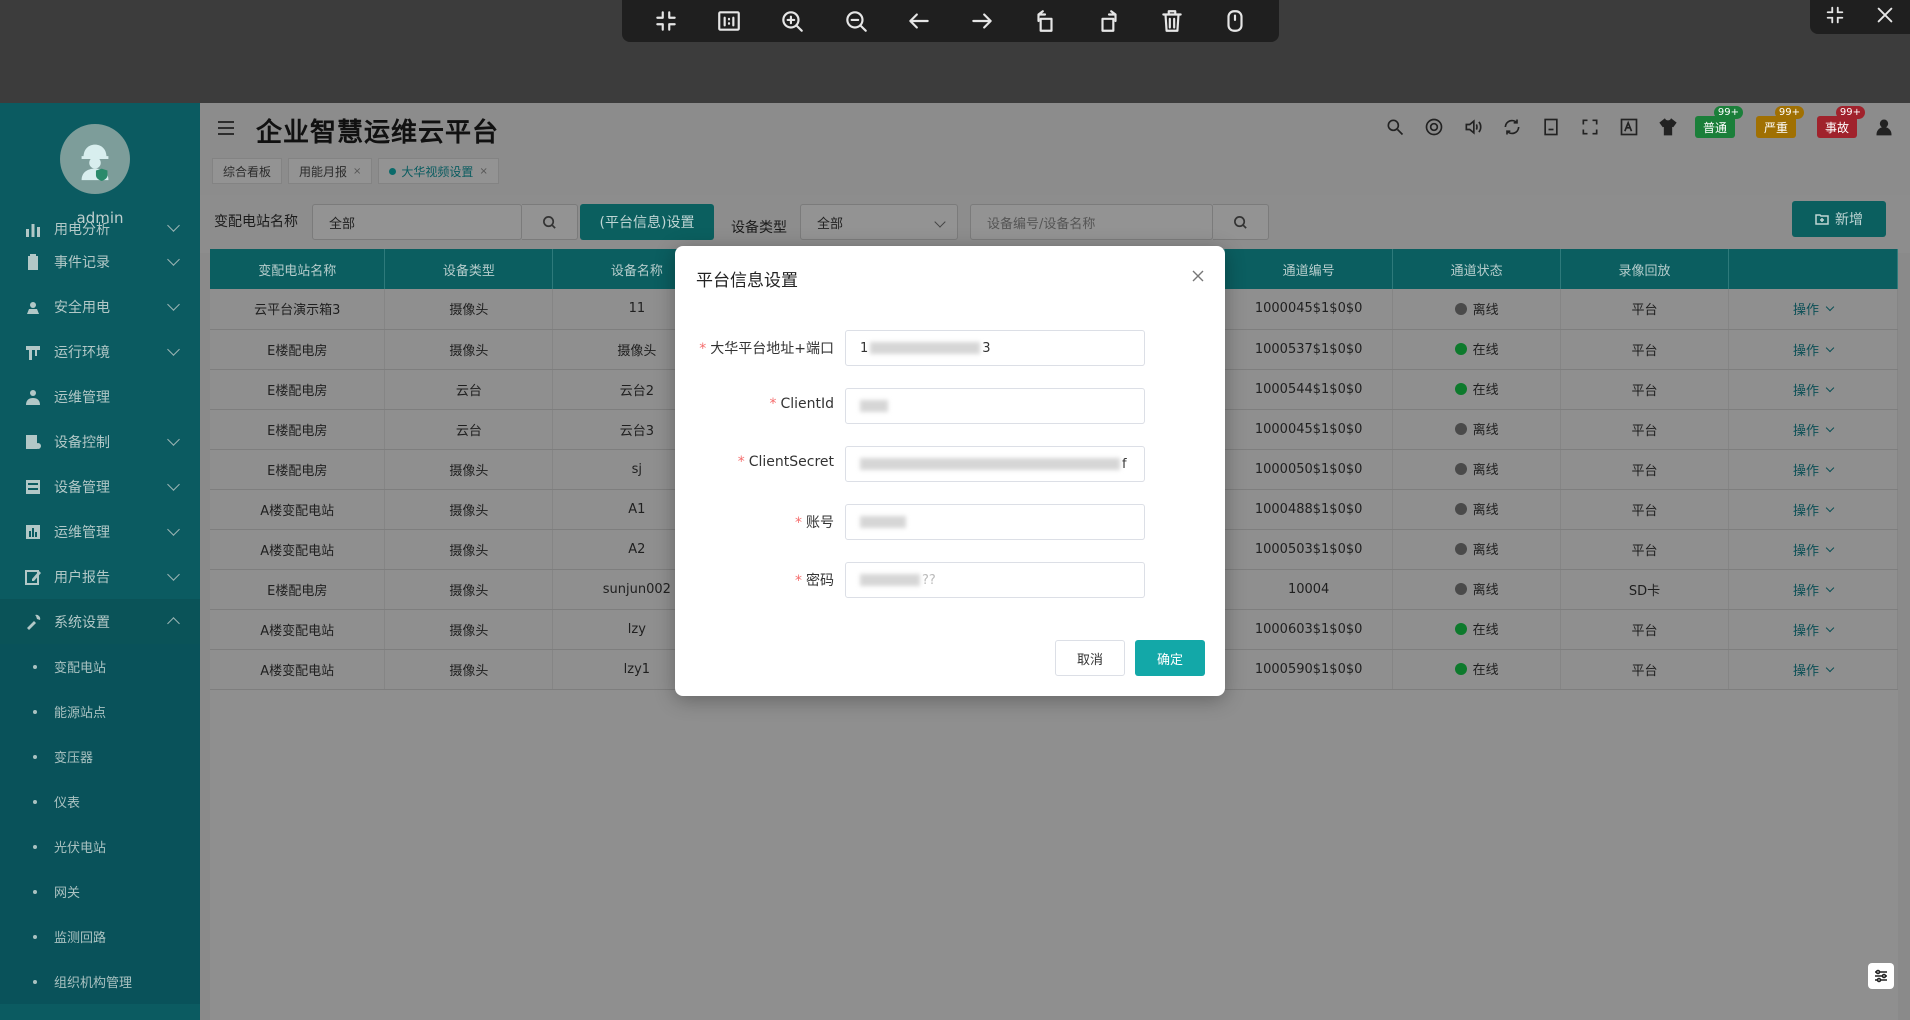  I want to click on alarm-serious-badge: 严重 99+, so click(1779, 122).